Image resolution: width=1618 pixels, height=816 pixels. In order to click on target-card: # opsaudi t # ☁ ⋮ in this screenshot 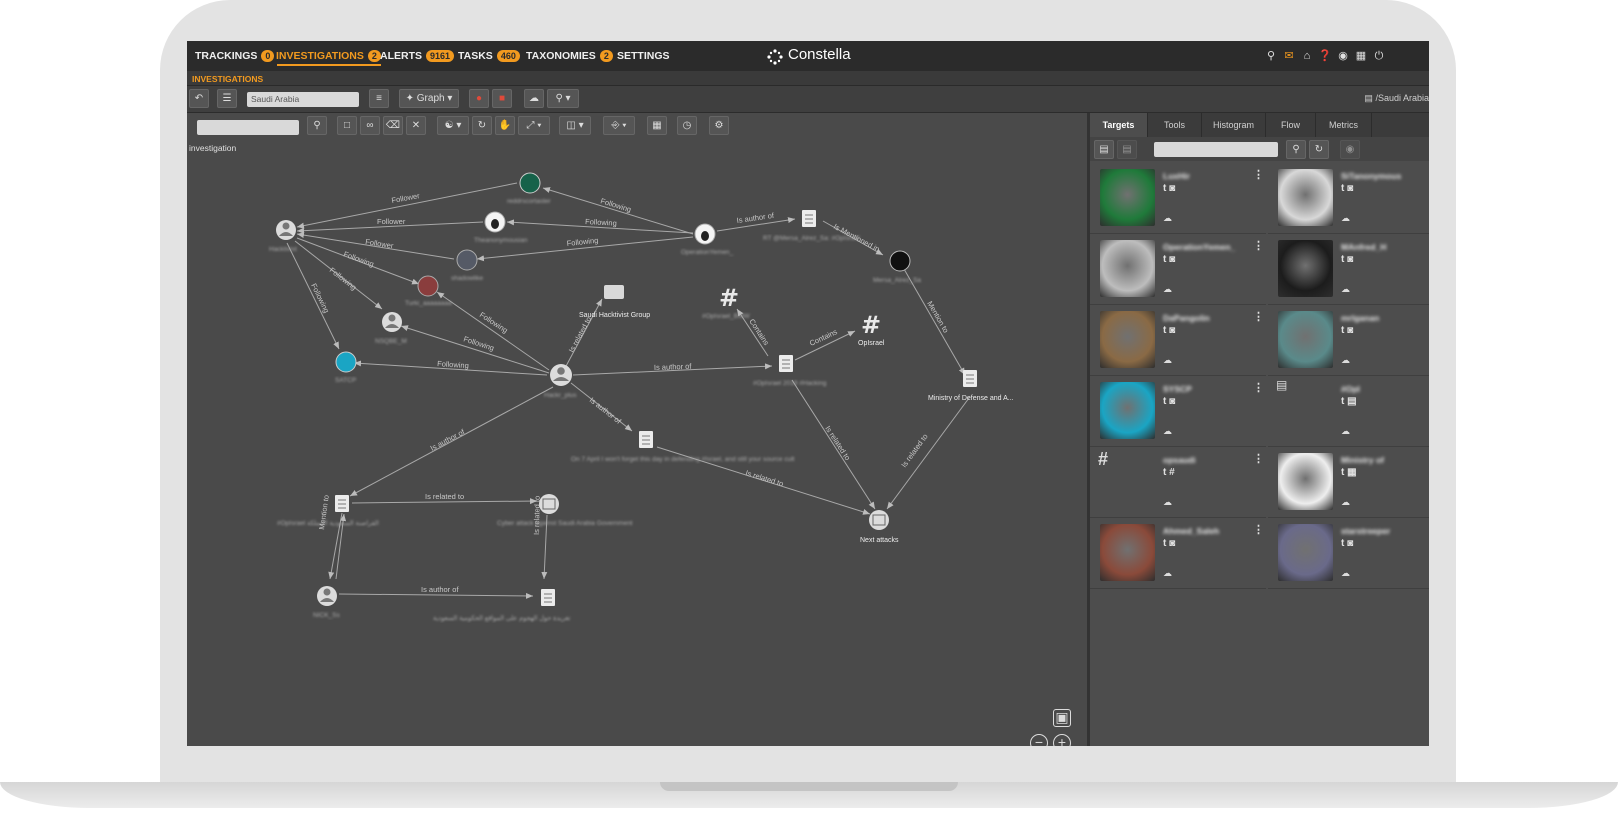, I will do `click(1178, 482)`.